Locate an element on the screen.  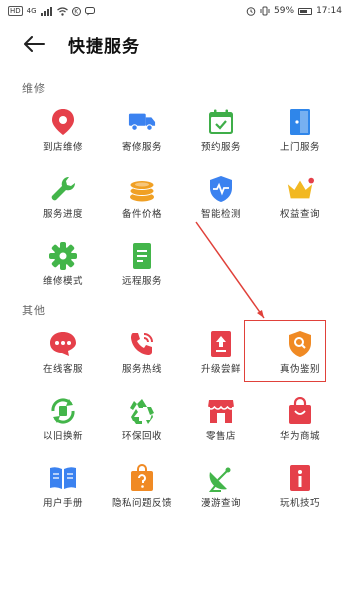
recycle-icon is located at coordinates (142, 411).